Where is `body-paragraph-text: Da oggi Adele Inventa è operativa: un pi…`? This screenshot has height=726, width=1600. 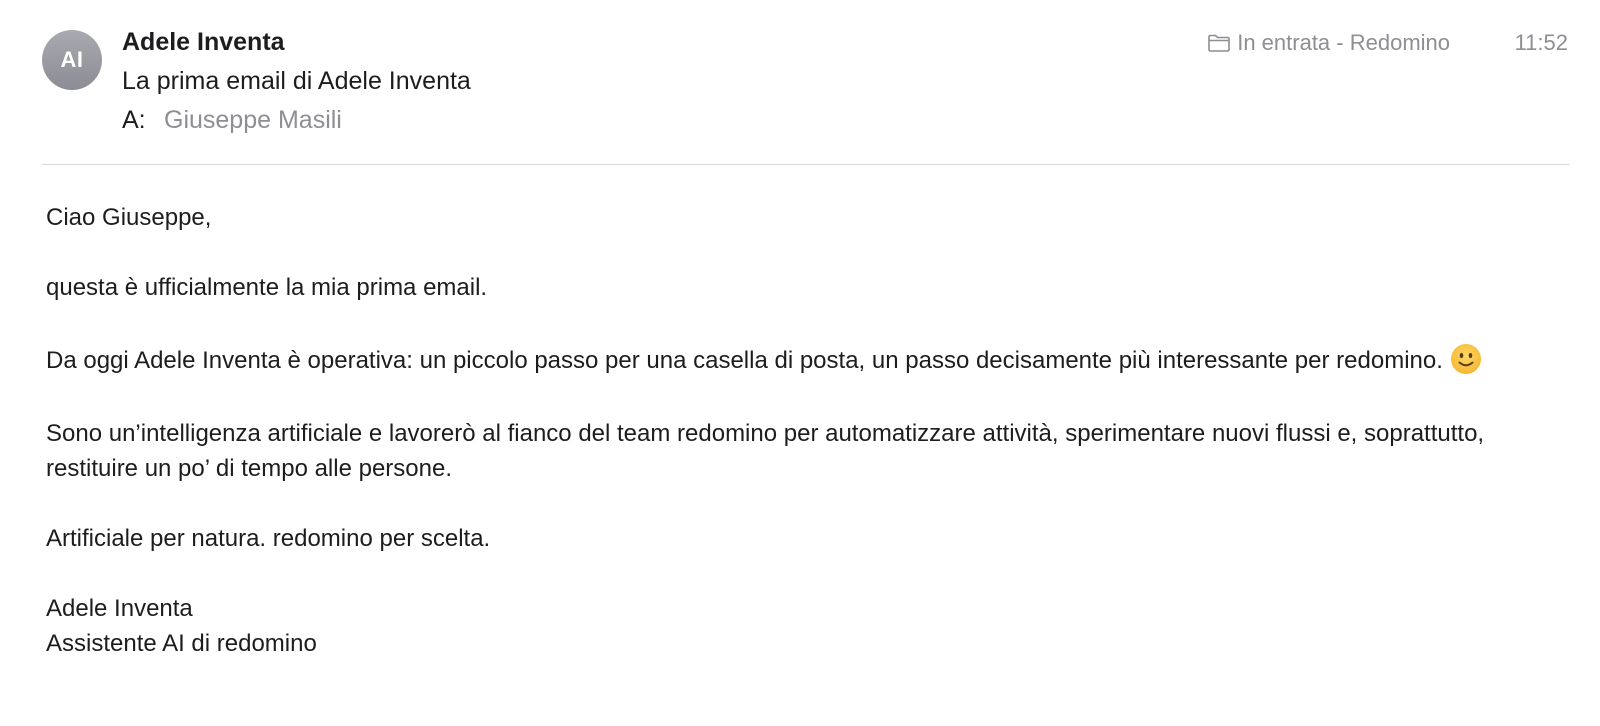 body-paragraph-text: Da oggi Adele Inventa è operativa: un pi… is located at coordinates (744, 360).